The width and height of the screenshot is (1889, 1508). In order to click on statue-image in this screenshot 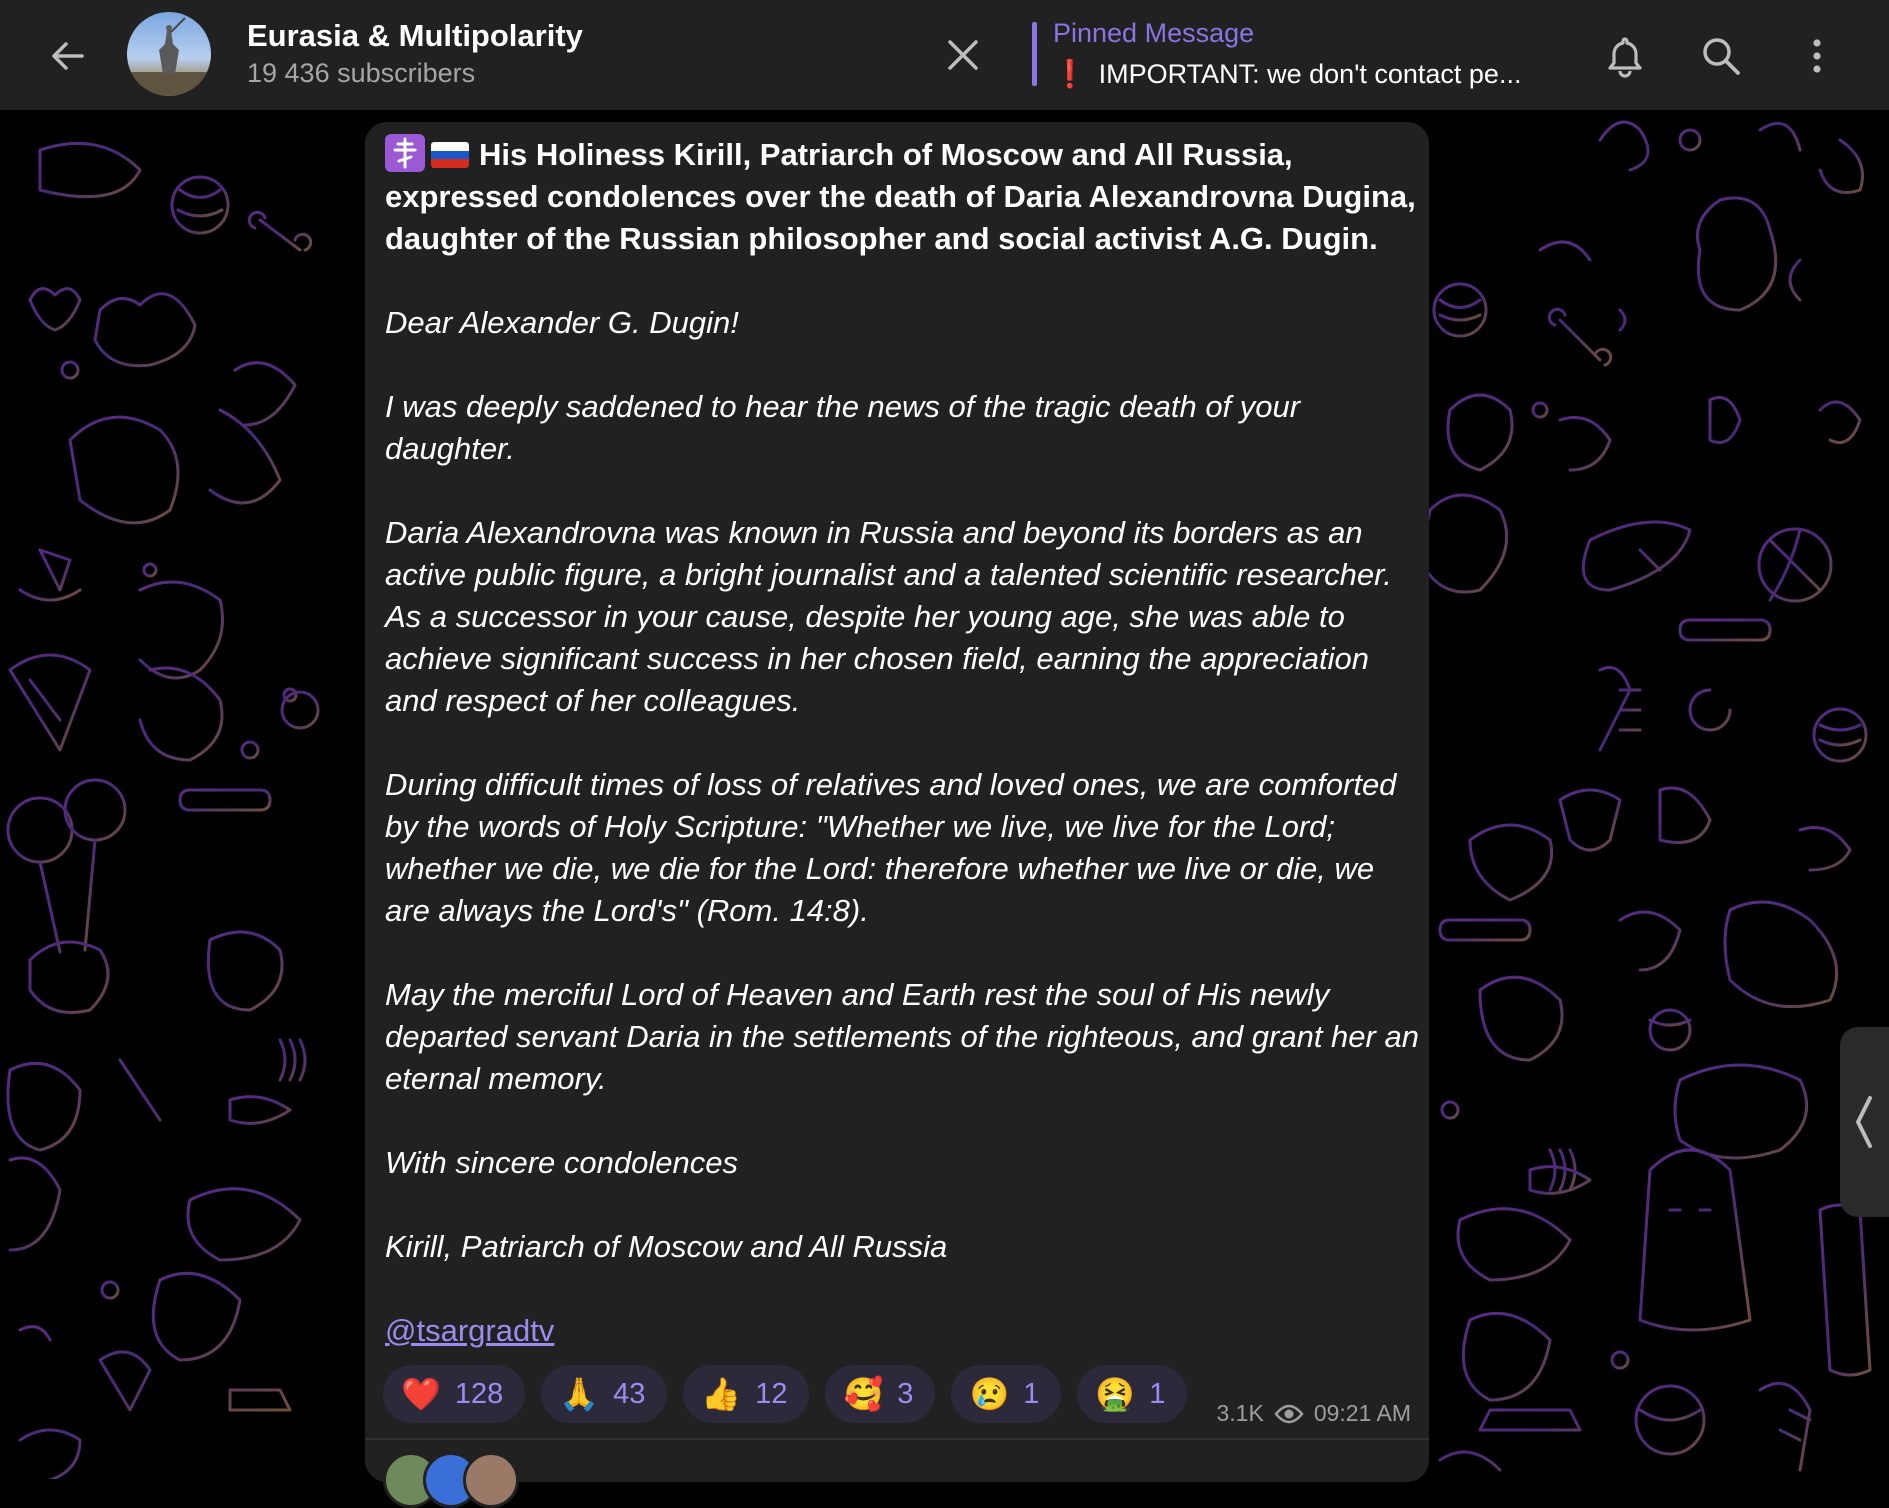, I will do `click(169, 56)`.